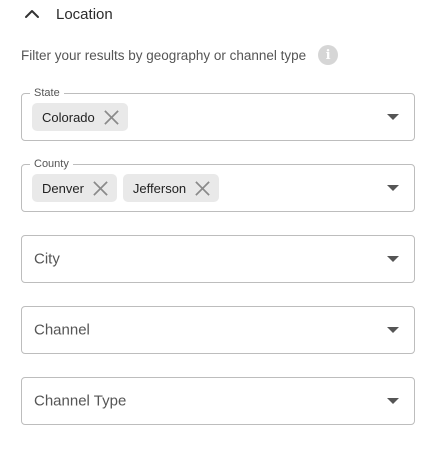  Describe the element at coordinates (63, 188) in the screenshot. I see `chip-label: Denver` at that location.